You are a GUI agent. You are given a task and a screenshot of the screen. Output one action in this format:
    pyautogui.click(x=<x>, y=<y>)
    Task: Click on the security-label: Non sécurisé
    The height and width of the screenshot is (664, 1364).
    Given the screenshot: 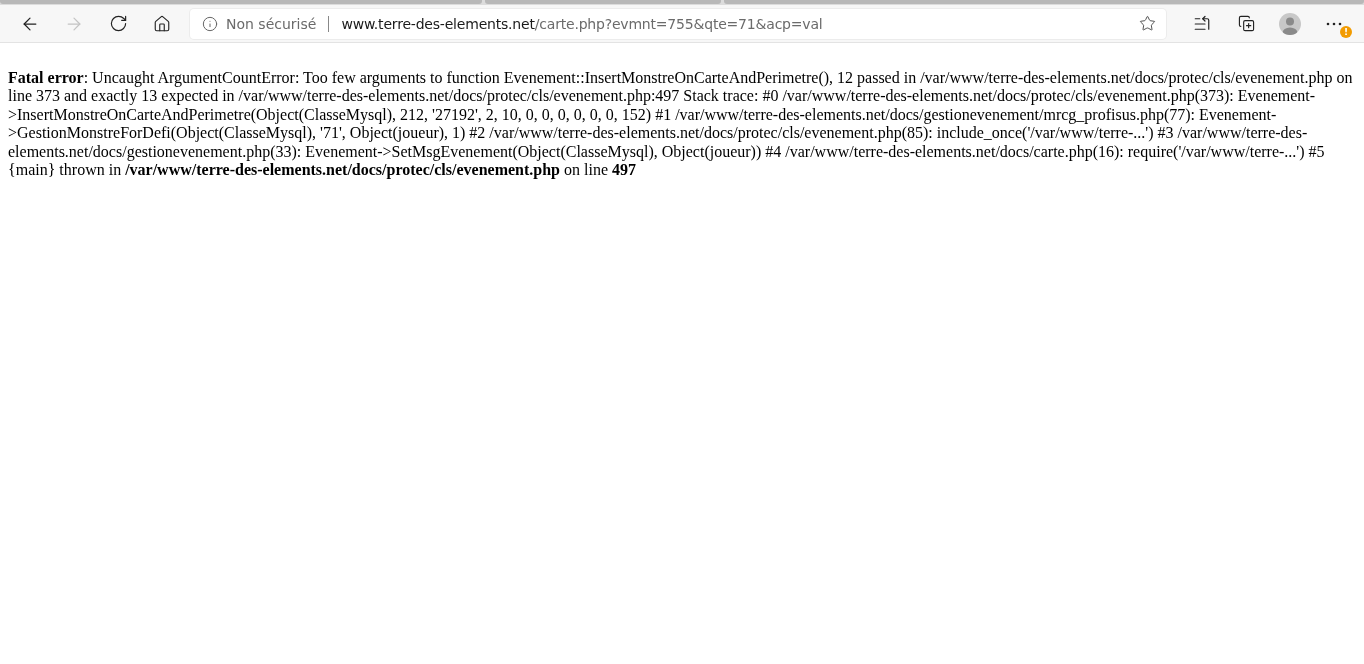 What is the action you would take?
    pyautogui.click(x=271, y=23)
    